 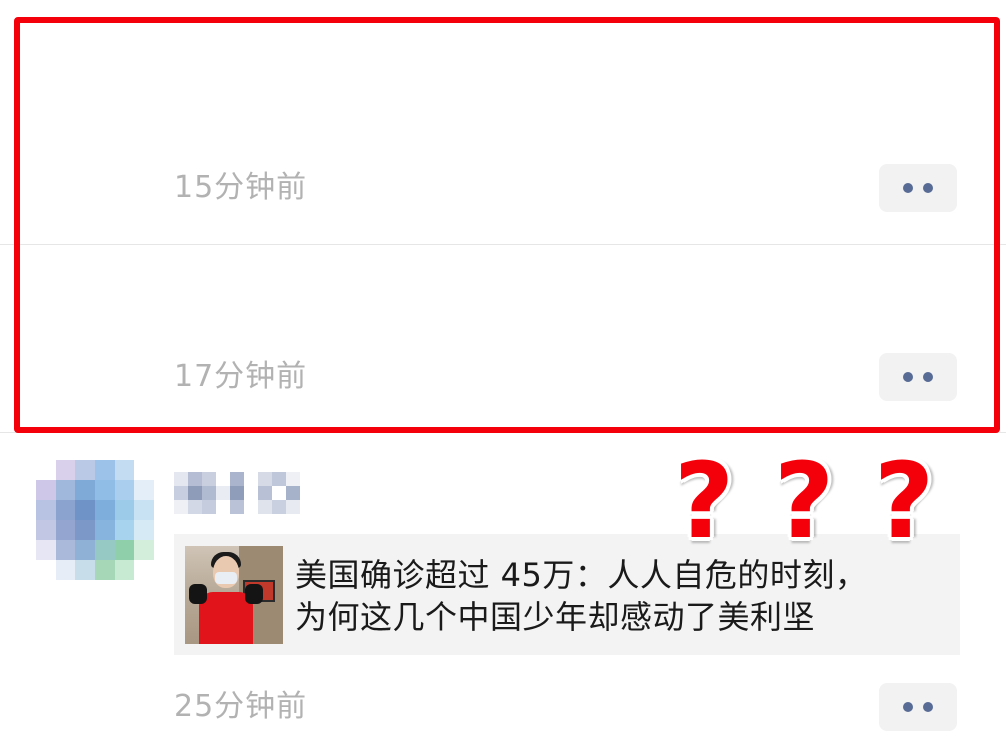 What do you see at coordinates (237, 493) in the screenshot?
I see `username-pixelated` at bounding box center [237, 493].